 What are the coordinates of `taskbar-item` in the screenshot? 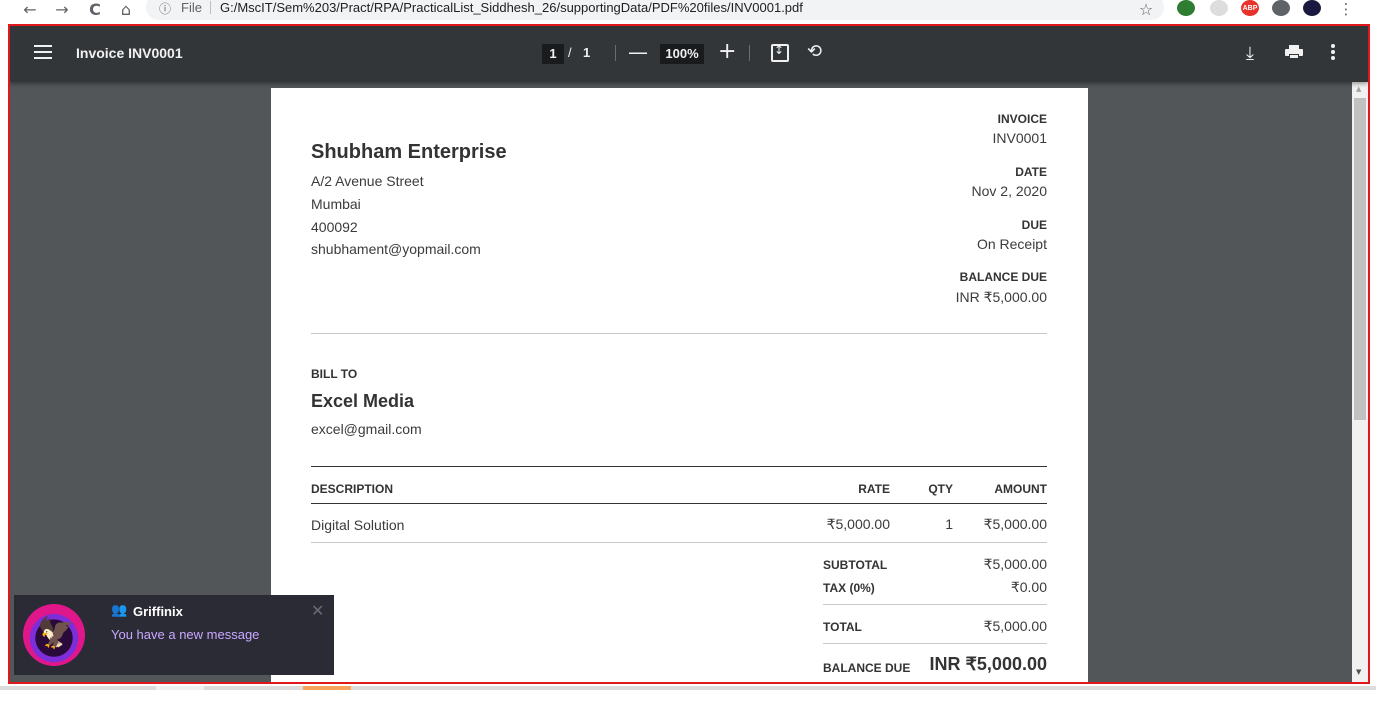 It's located at (180, 688).